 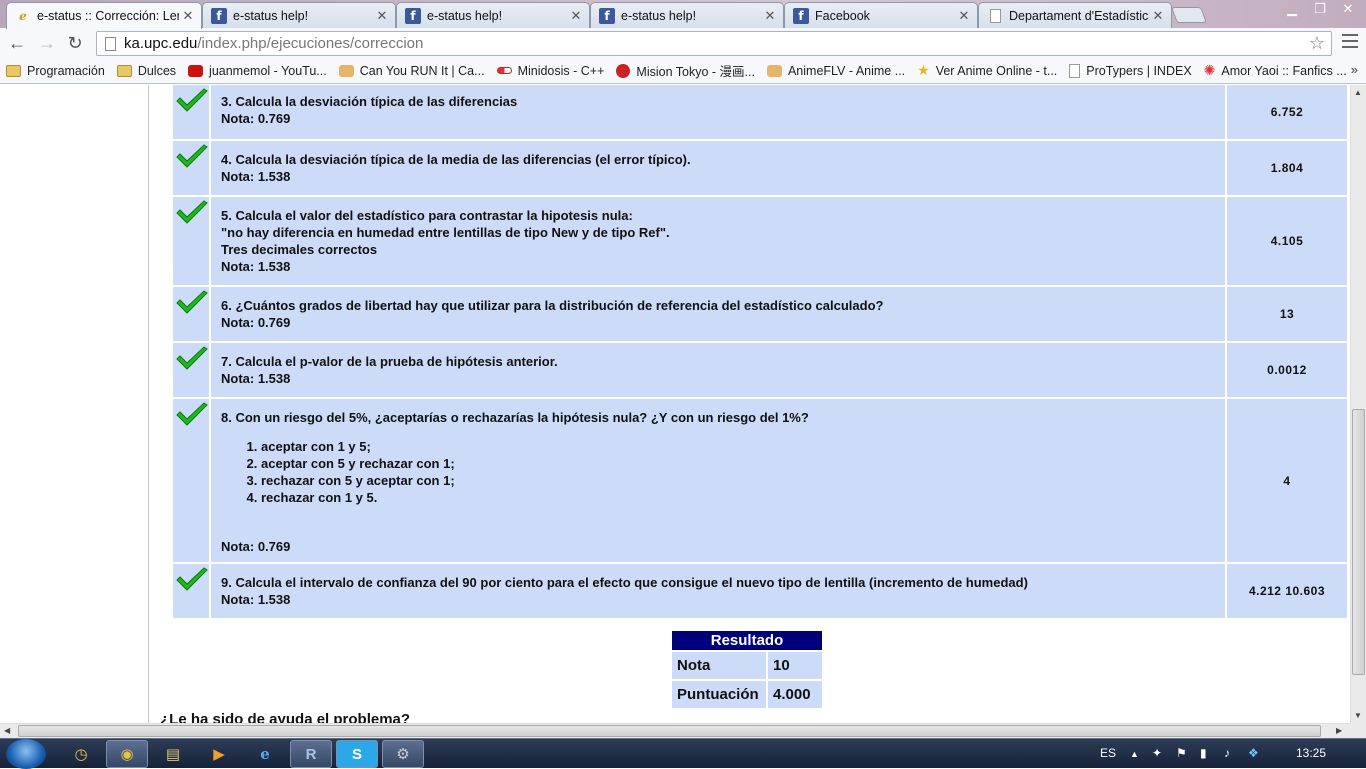 I want to click on action-center-flag-icon: ⚑, so click(x=1181, y=753).